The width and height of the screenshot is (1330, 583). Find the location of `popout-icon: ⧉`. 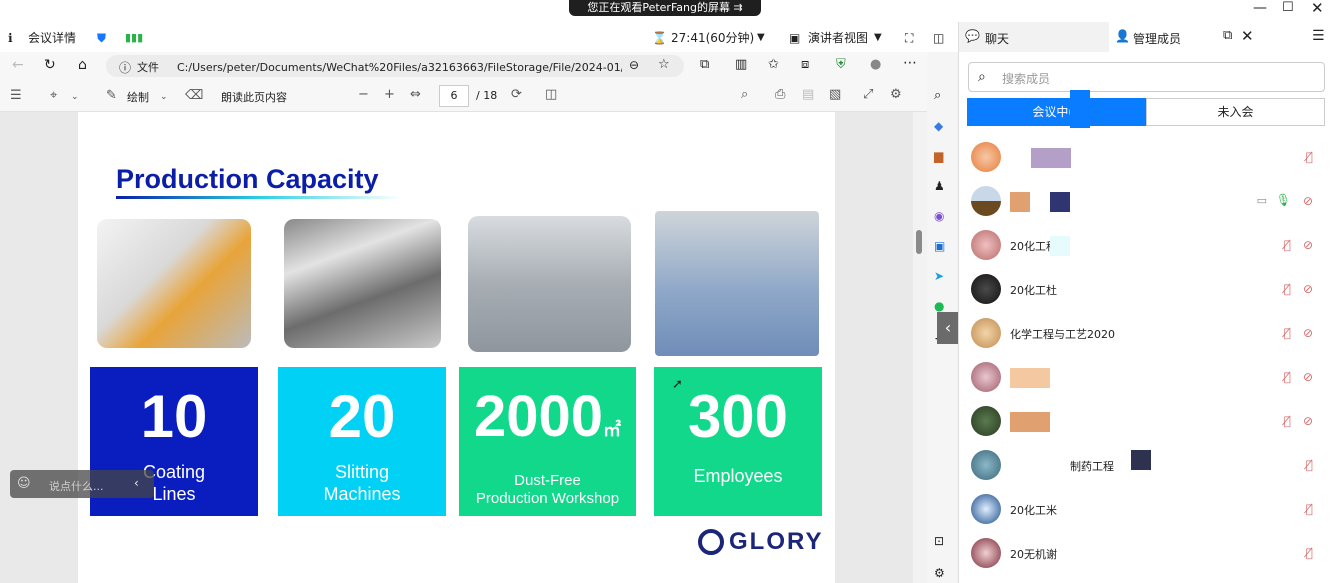

popout-icon: ⧉ is located at coordinates (1227, 35).